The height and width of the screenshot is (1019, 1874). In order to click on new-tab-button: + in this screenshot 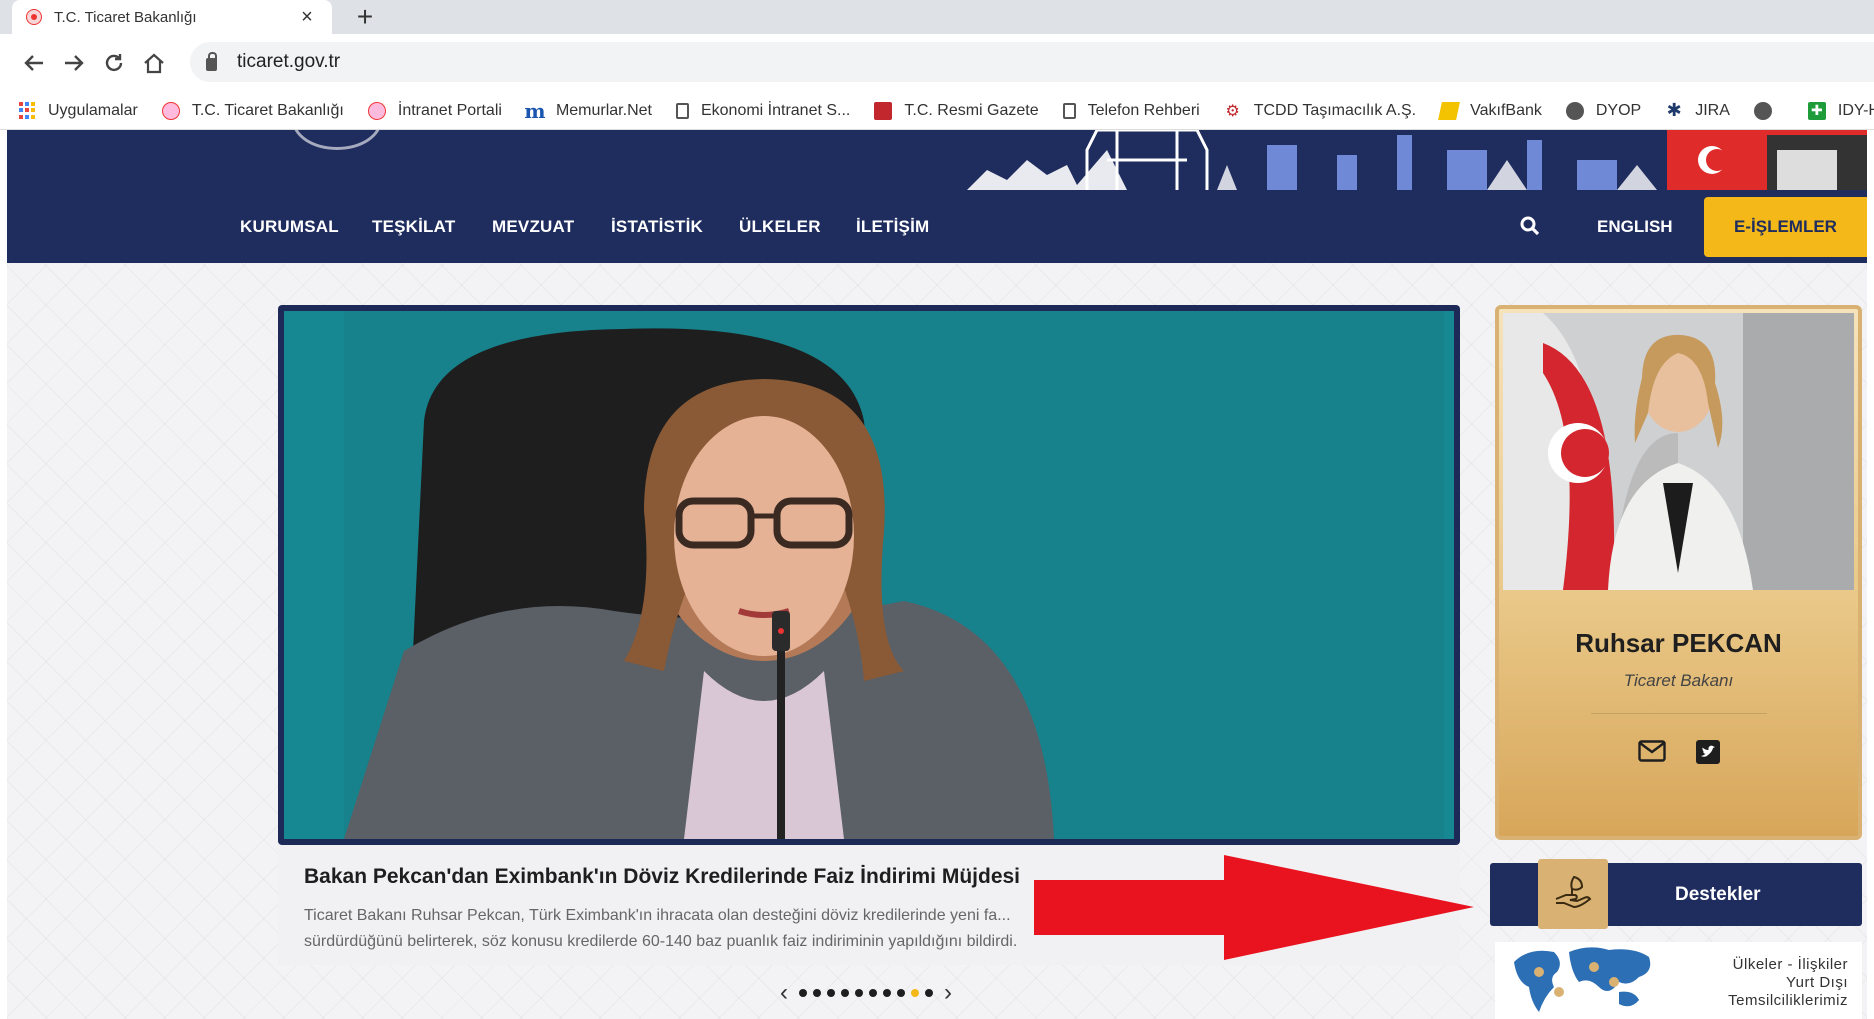, I will do `click(365, 17)`.